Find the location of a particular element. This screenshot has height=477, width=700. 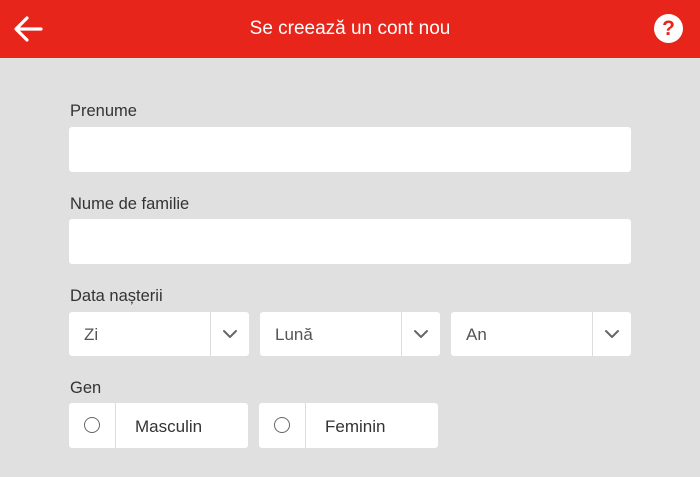

question-mark-icon: ? is located at coordinates (668, 28).